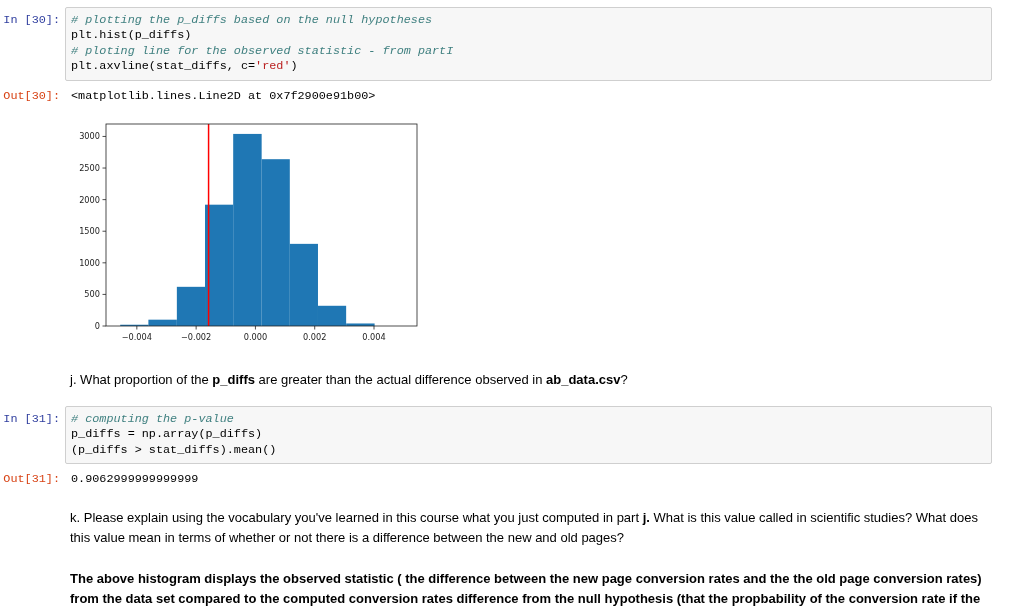 Image resolution: width=1010 pixels, height=612 pixels. What do you see at coordinates (134, 480) in the screenshot?
I see `output-text: 0.9062999999999999` at bounding box center [134, 480].